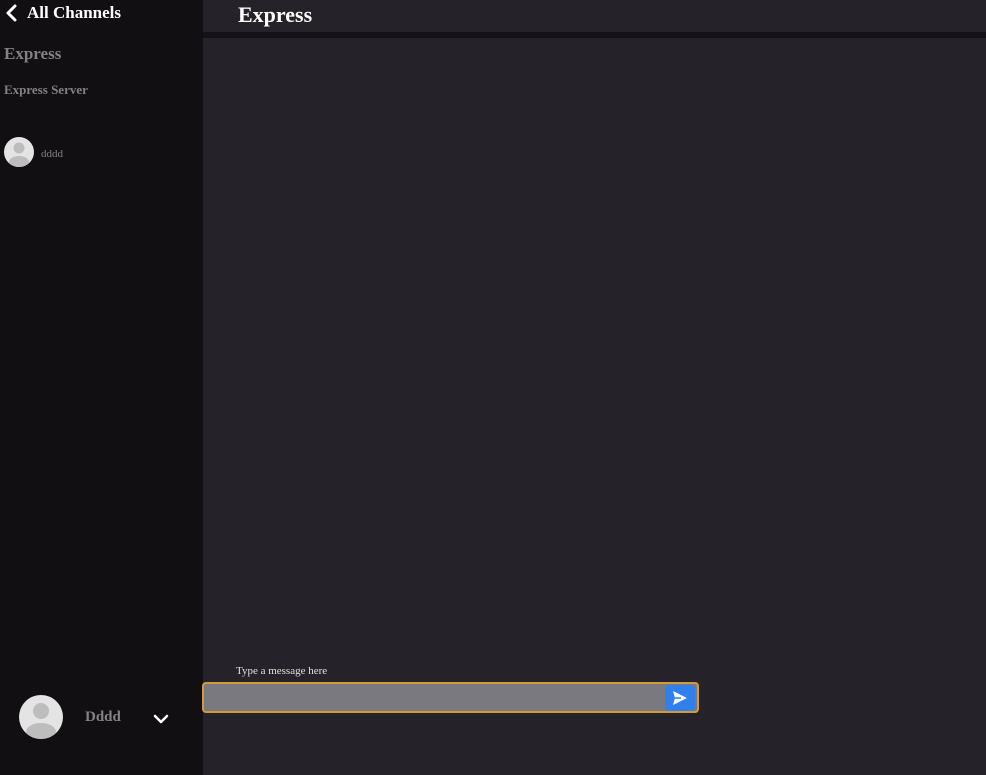 This screenshot has width=986, height=775. I want to click on profile-menu: Dddd, so click(94, 717).